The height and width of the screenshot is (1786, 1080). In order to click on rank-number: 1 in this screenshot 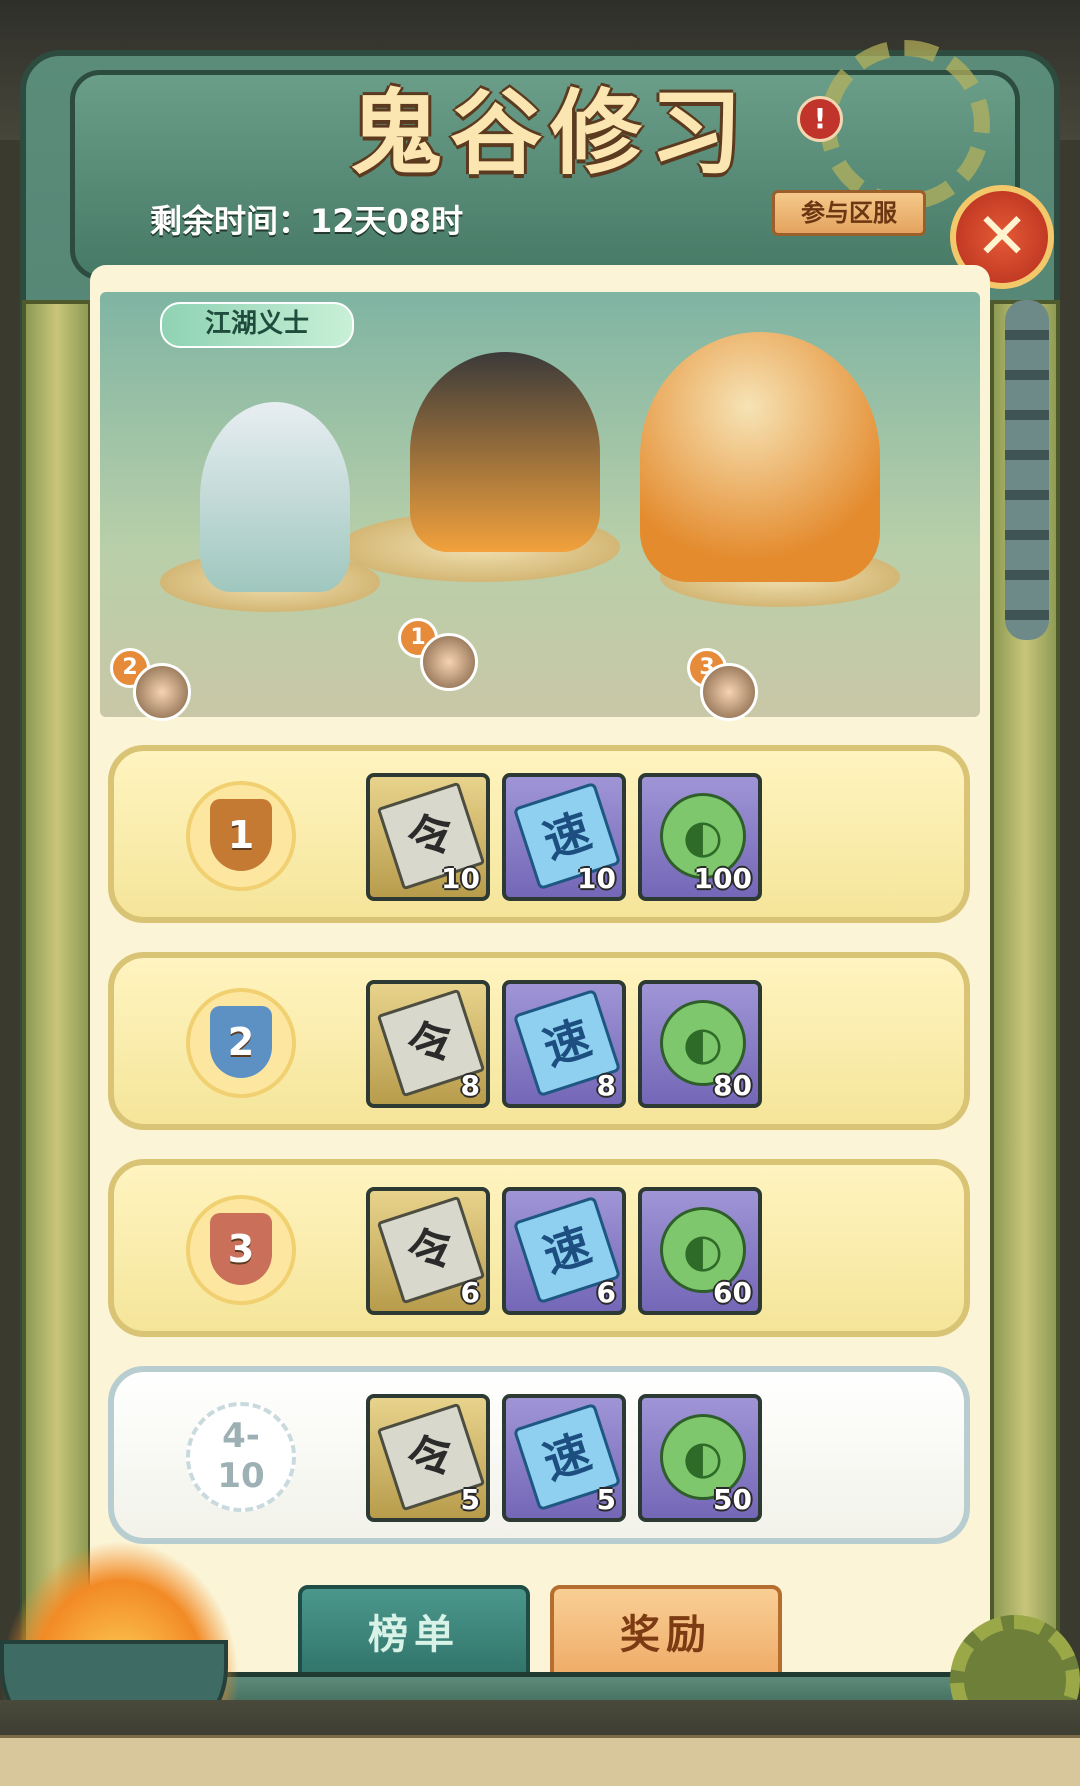, I will do `click(241, 835)`.